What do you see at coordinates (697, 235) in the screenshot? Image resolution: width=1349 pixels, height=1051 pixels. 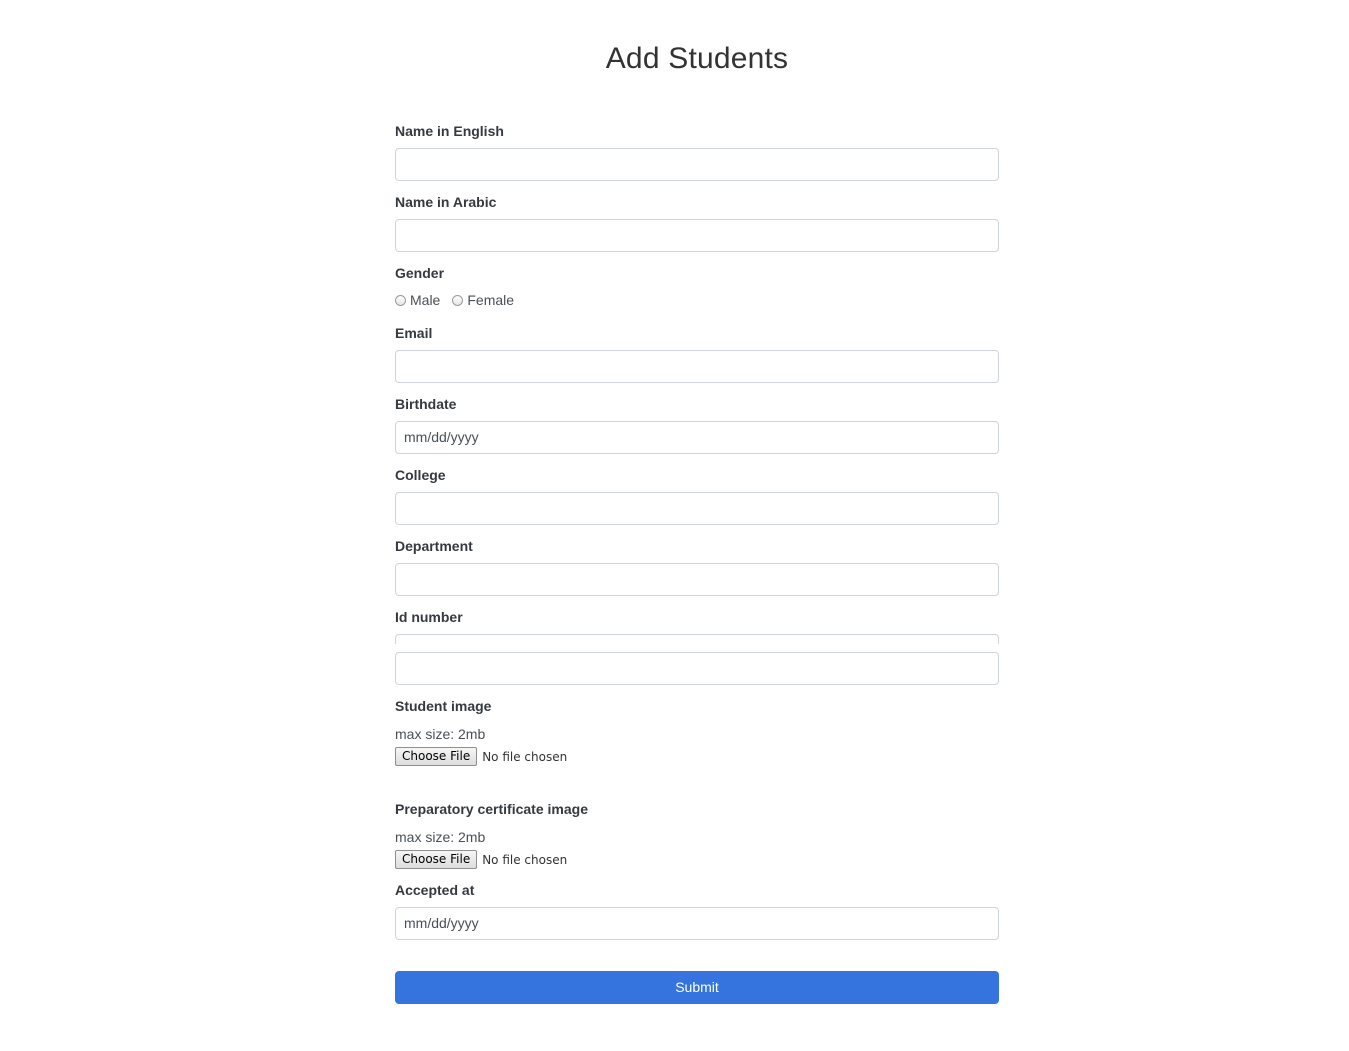 I see `name-arabic-input` at bounding box center [697, 235].